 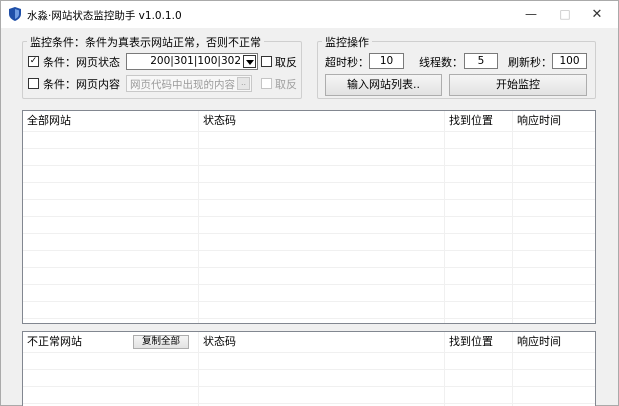 What do you see at coordinates (347, 42) in the screenshot?
I see `monitor-group-legend: 监控操作` at bounding box center [347, 42].